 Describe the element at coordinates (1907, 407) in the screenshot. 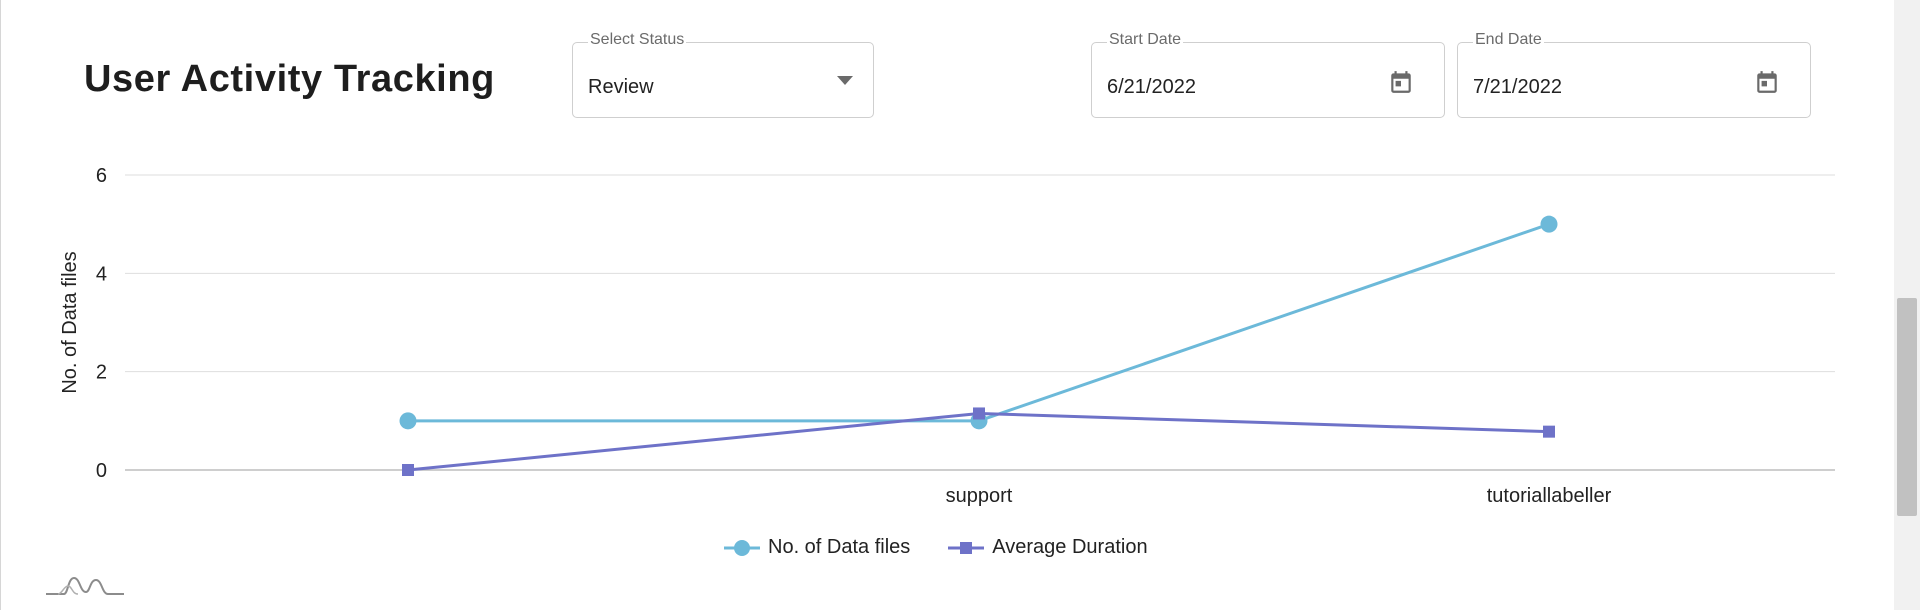

I see `scrollbar-thumb` at that location.